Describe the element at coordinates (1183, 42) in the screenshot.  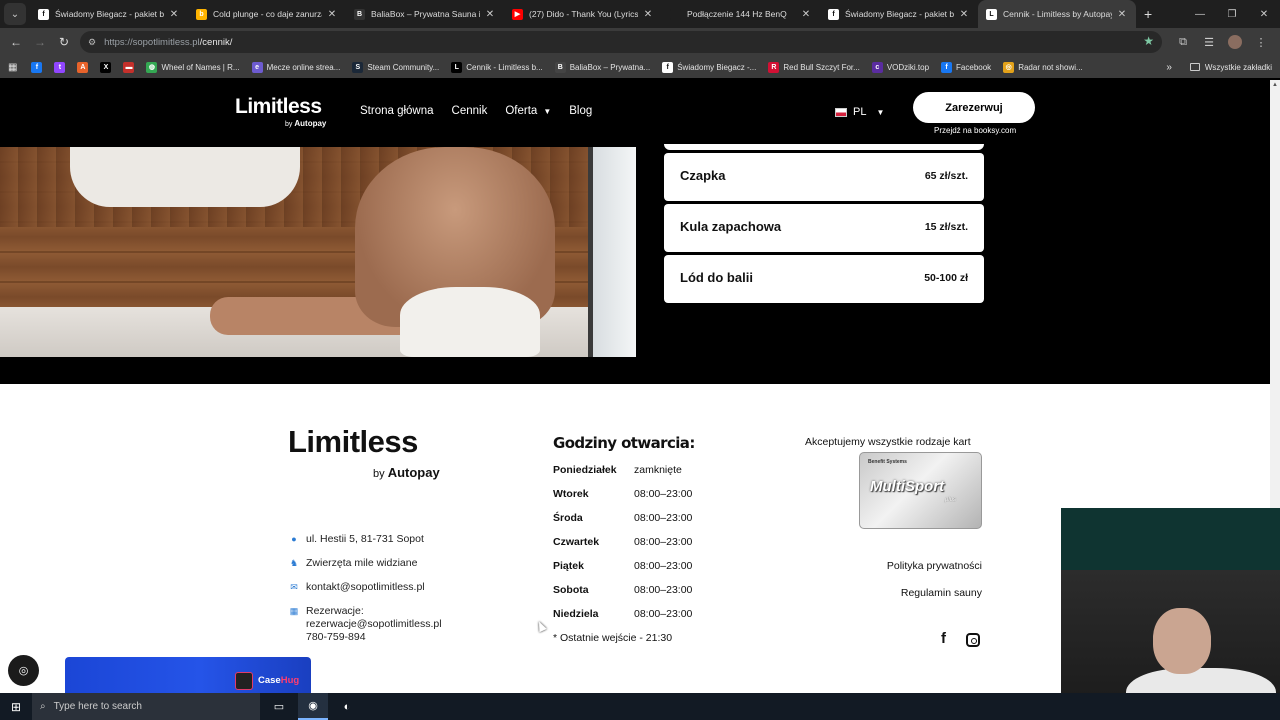
I see `extensions-icon: ⧉` at that location.